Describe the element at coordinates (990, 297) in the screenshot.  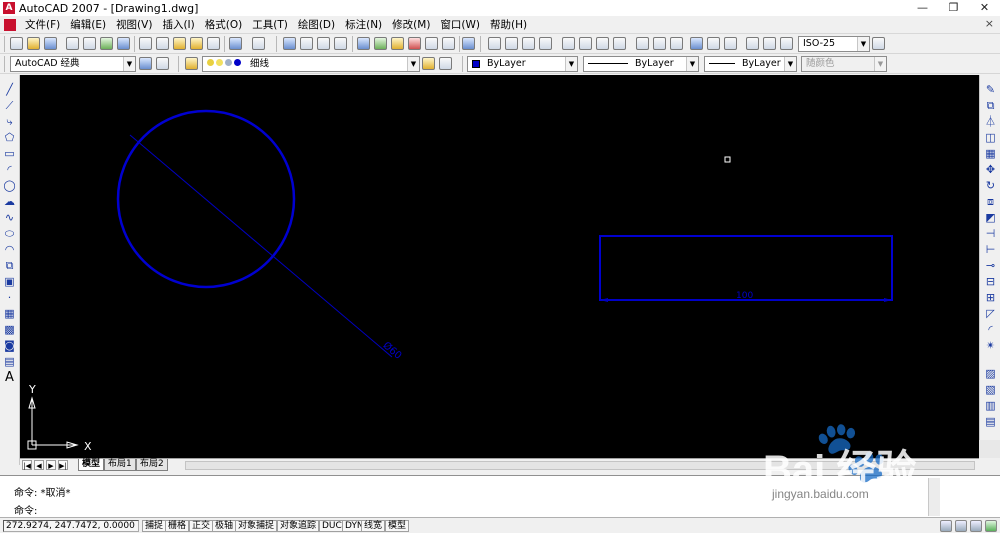
I see `join-icon: ⊞` at that location.